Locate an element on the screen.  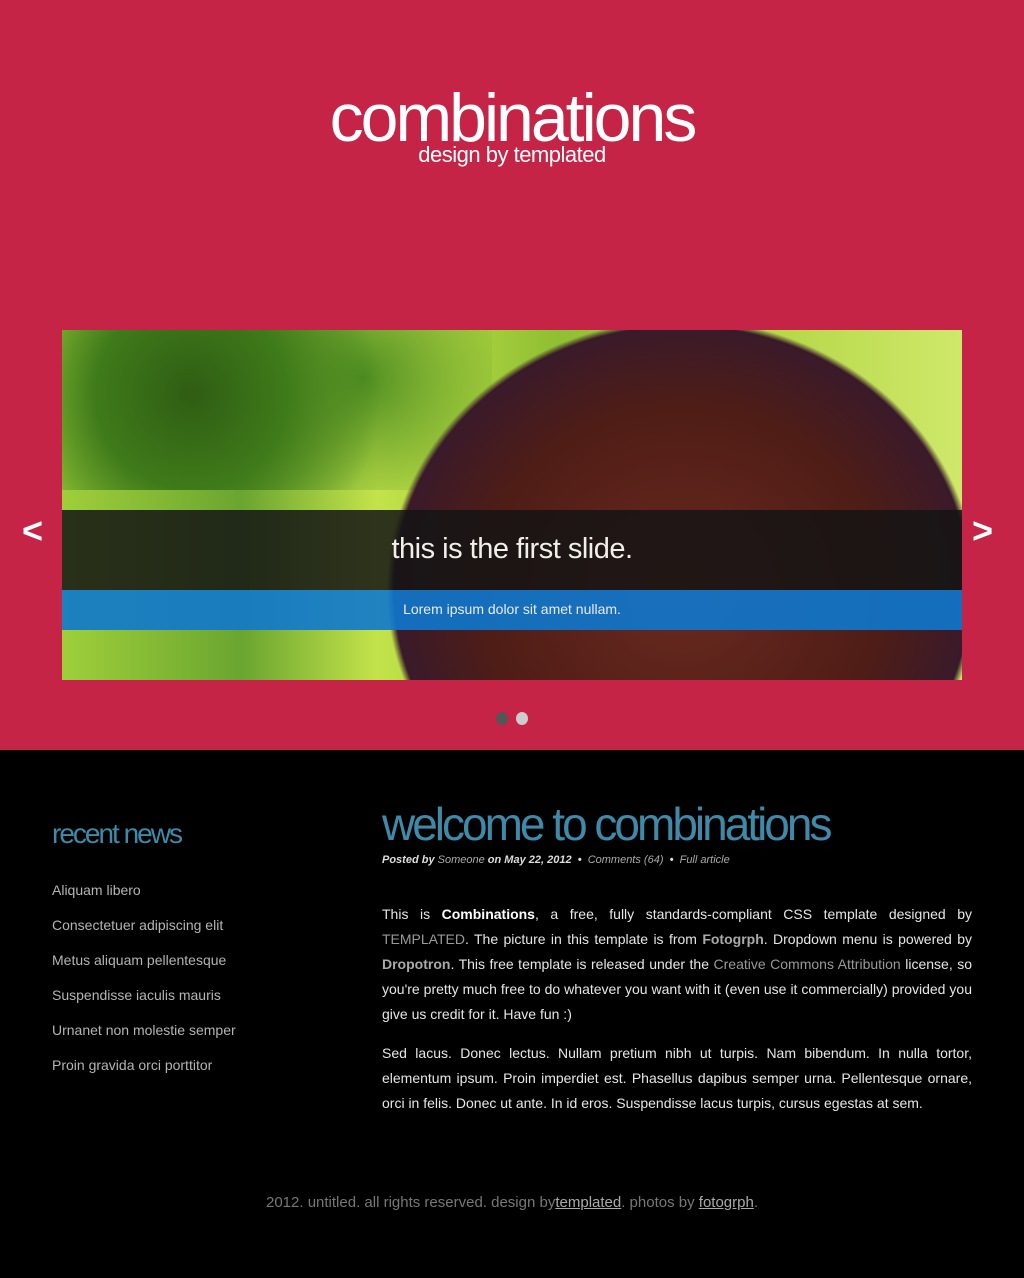
slider-next-button: > is located at coordinates (982, 531).